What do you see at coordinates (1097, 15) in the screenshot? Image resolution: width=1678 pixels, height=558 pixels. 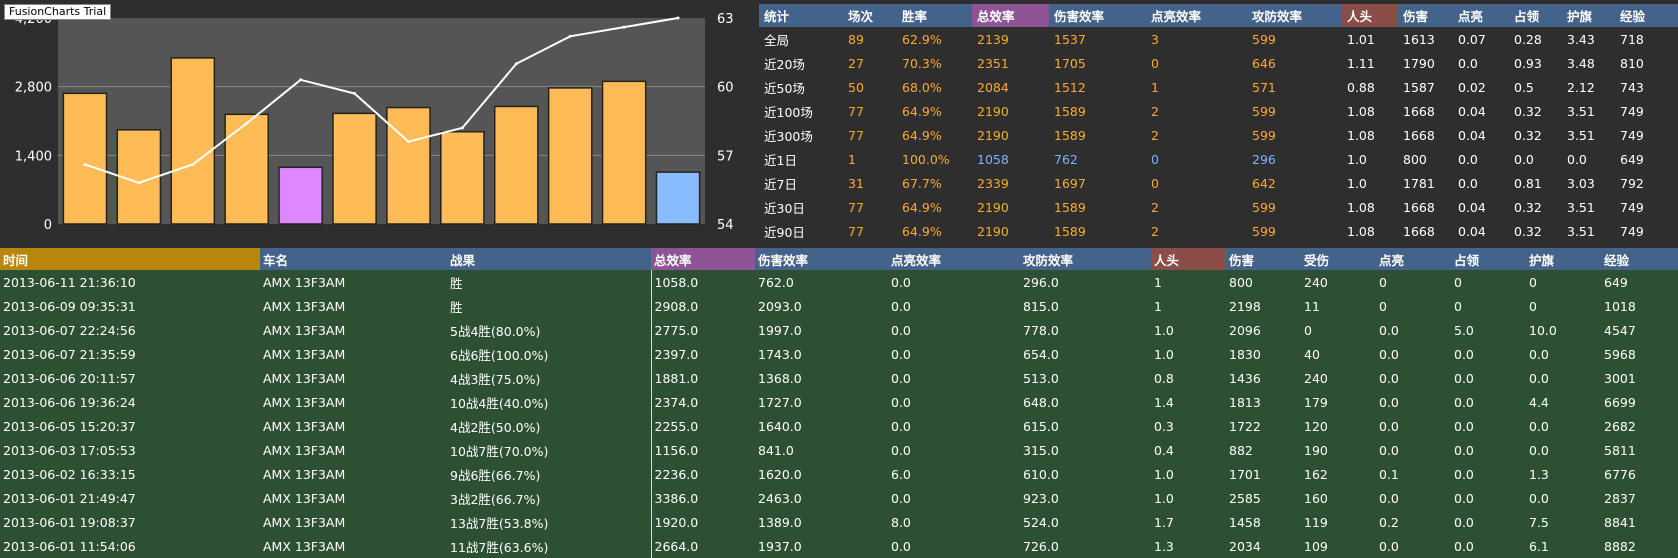 I see `summary-col-header: 伤害效率` at bounding box center [1097, 15].